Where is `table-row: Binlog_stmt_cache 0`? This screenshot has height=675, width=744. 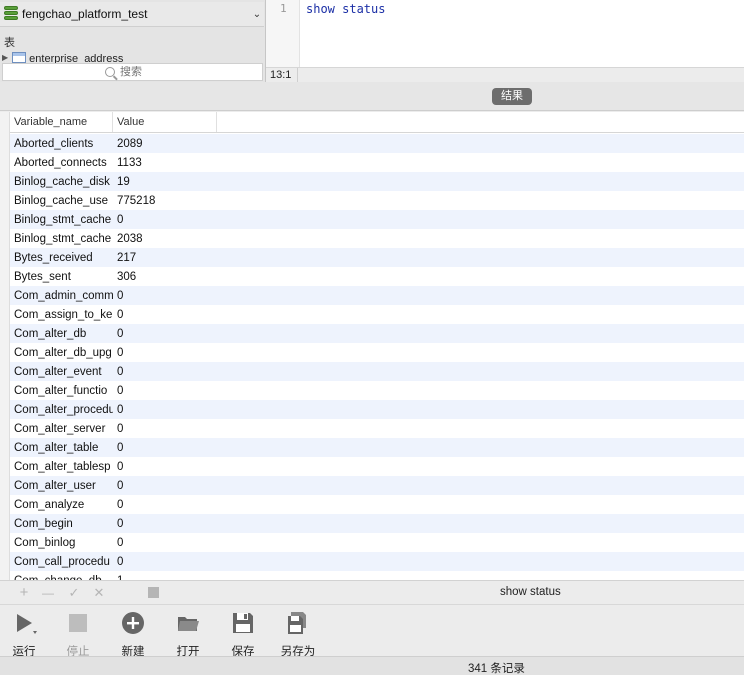 table-row: Binlog_stmt_cache 0 is located at coordinates (377, 219).